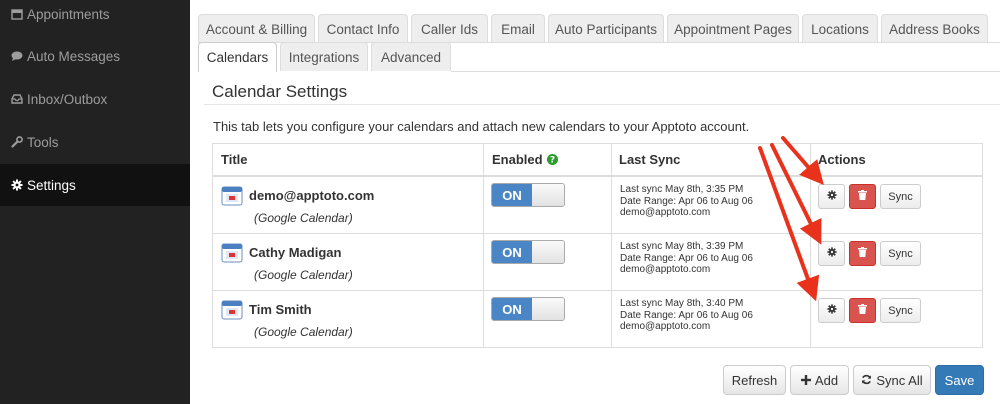  I want to click on sidebar-item-label: Settings, so click(51, 185).